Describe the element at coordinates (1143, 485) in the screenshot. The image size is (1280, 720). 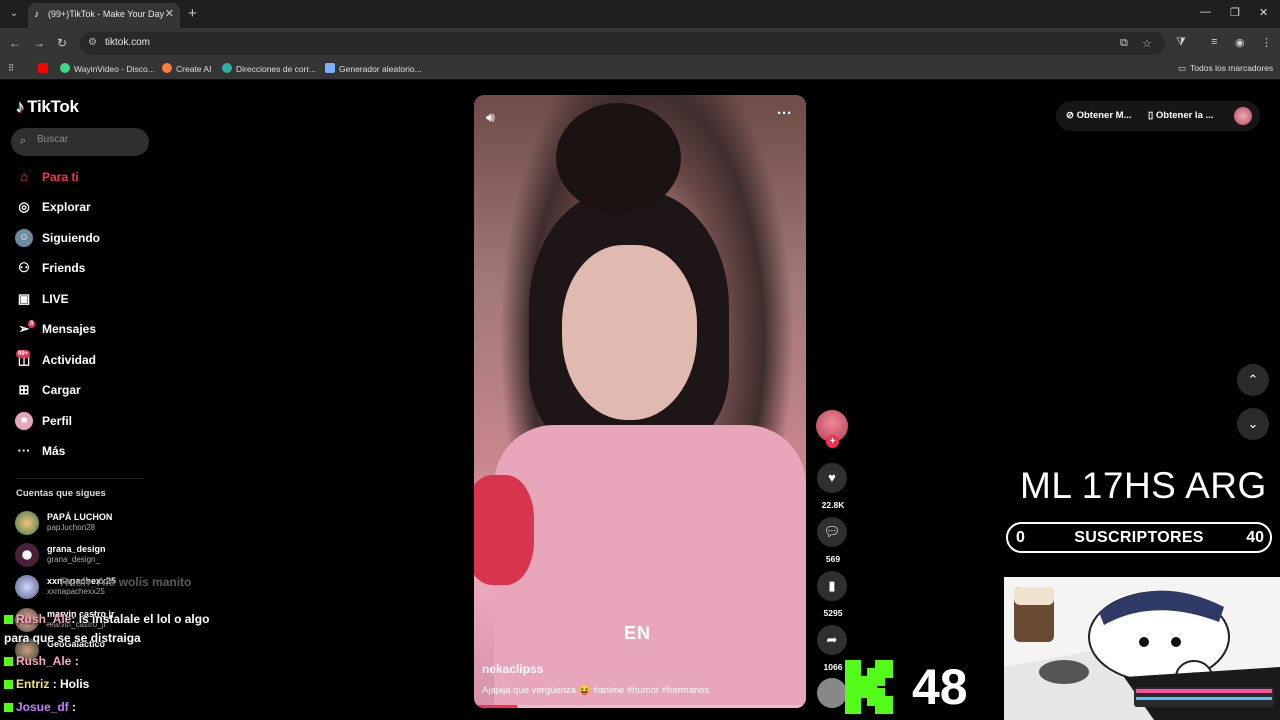
I see `stream-title: ML 17HS ARG` at that location.